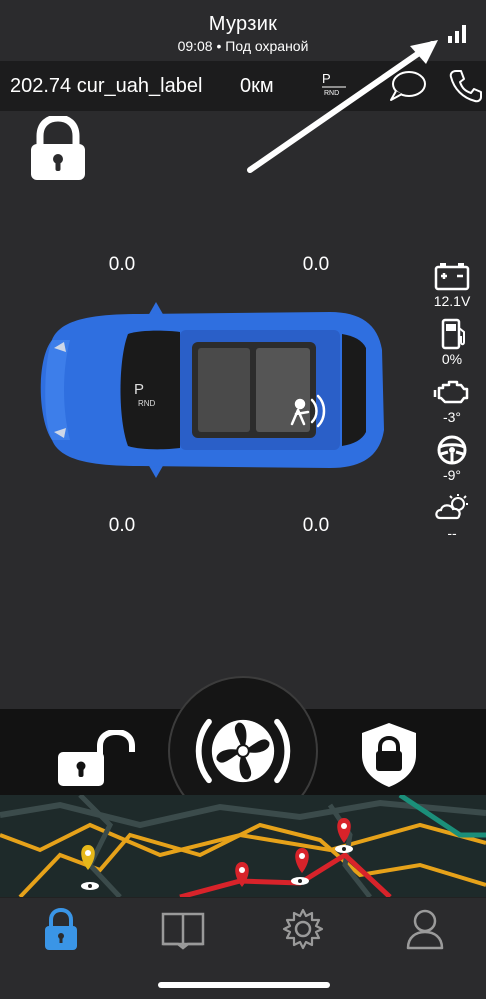  Describe the element at coordinates (453, 334) in the screenshot. I see `fuel-icon` at that location.